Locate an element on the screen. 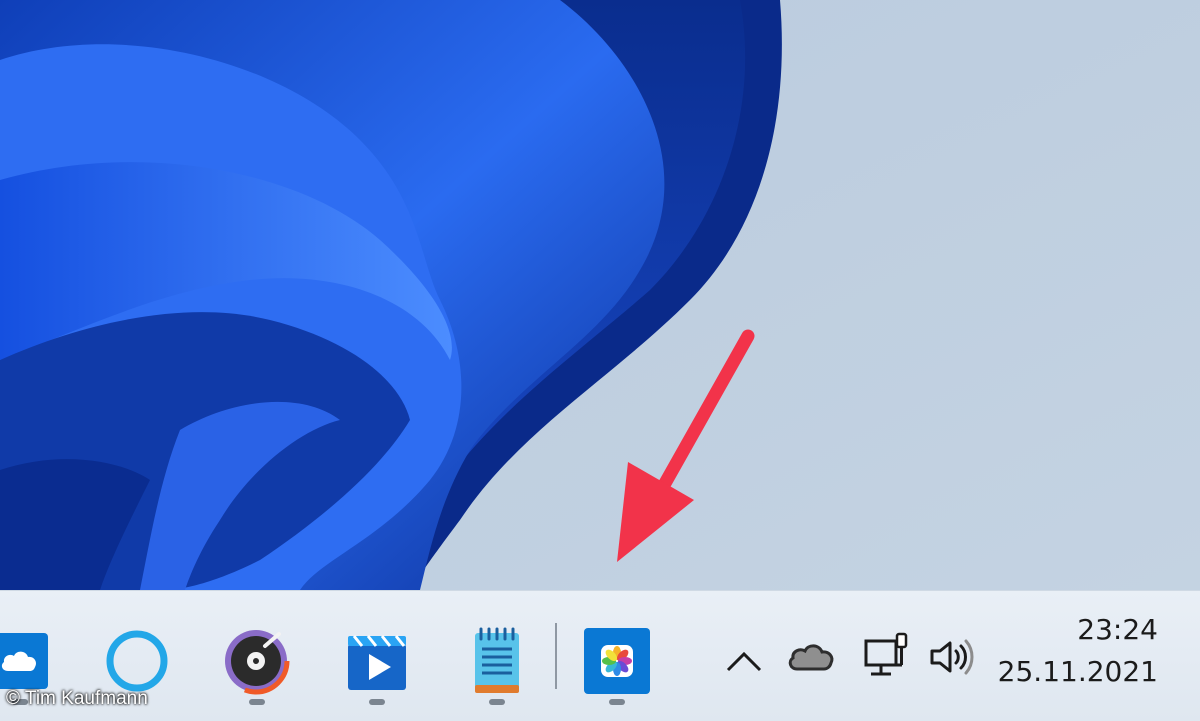 Image resolution: width=1200 pixels, height=721 pixels. taskbar-clock: 23:24 25.11.2021 is located at coordinates (1078, 651).